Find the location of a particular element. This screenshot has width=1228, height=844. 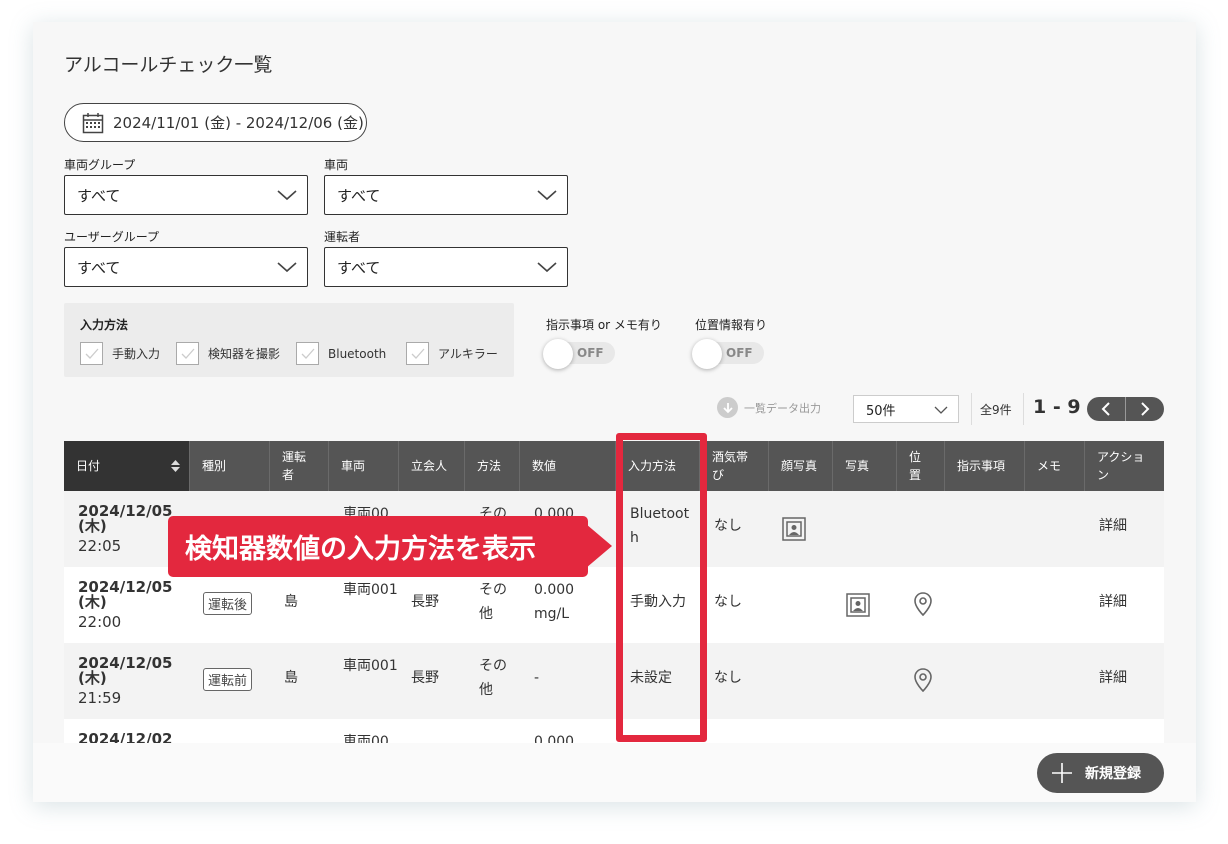

column-header-date: 日付 is located at coordinates (127, 466).